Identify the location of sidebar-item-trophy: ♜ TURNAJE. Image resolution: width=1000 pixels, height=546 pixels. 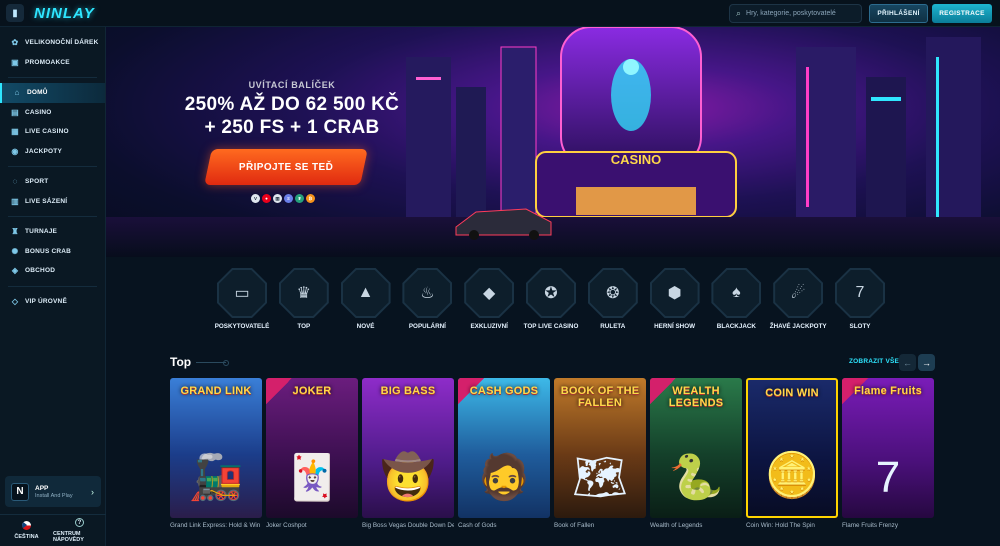
(52, 232).